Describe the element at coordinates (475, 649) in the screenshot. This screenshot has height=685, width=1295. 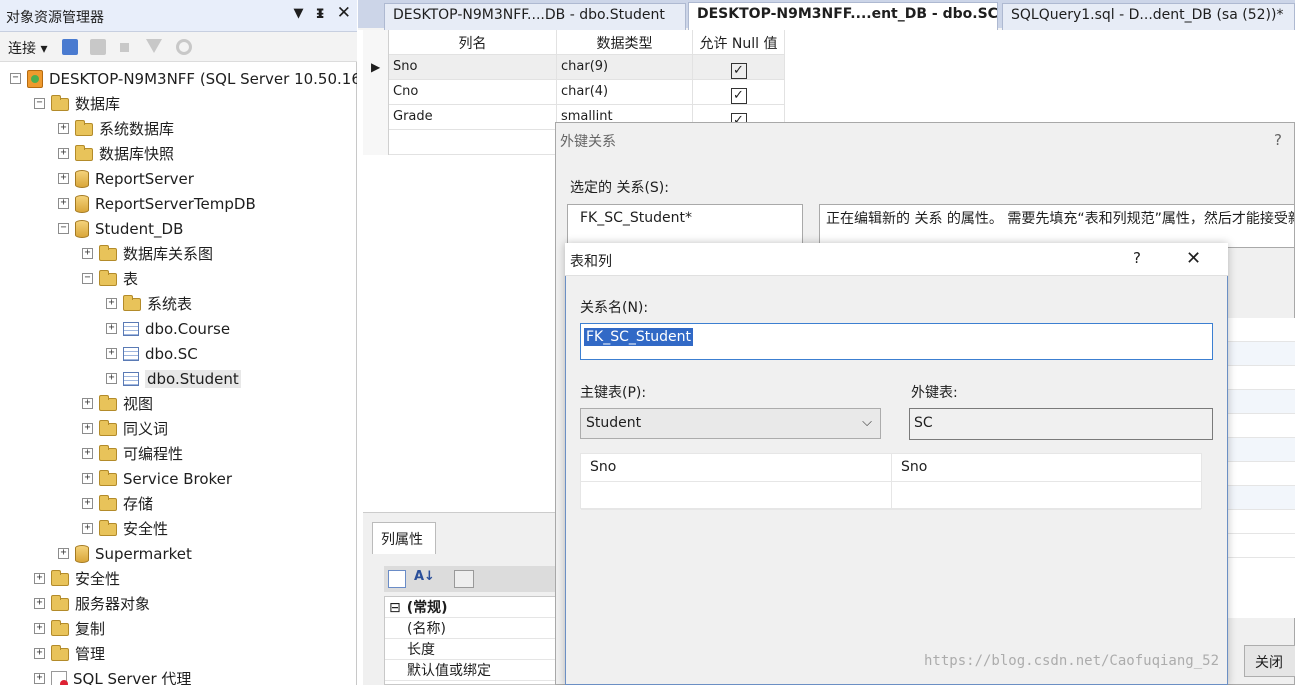
I see `property-length-row: 长度` at that location.